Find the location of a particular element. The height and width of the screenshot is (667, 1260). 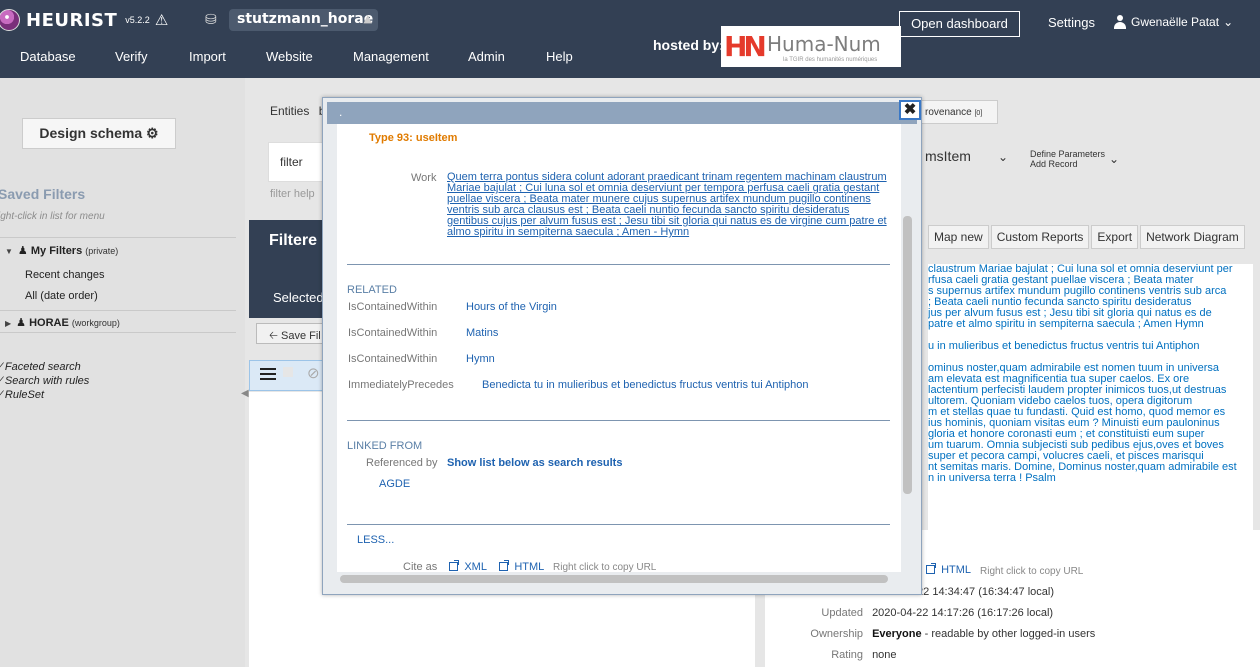

relation-link-hymn: Hymn is located at coordinates (480, 359).